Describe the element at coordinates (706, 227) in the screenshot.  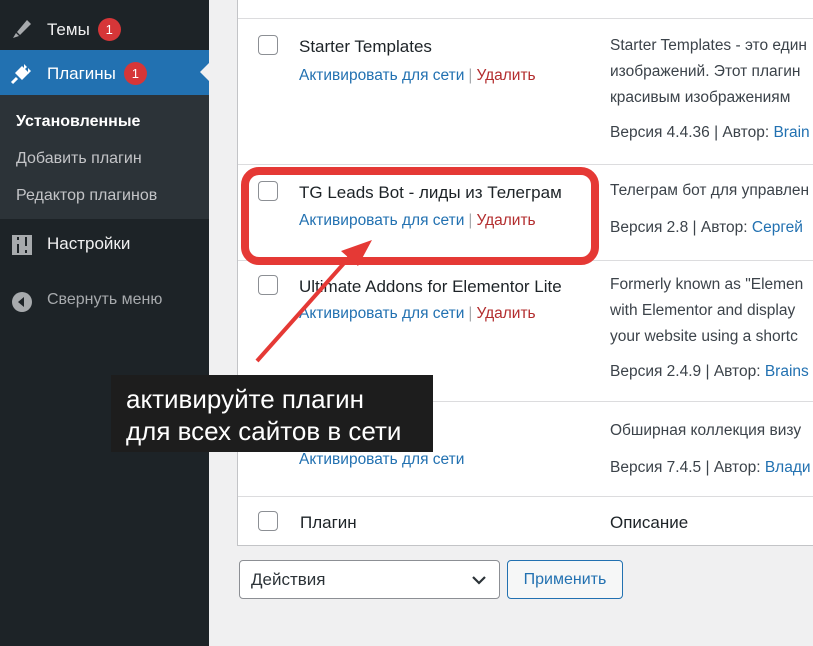
I see `plugin-meta: Версия 2.8 | Автор: Сергей` at that location.